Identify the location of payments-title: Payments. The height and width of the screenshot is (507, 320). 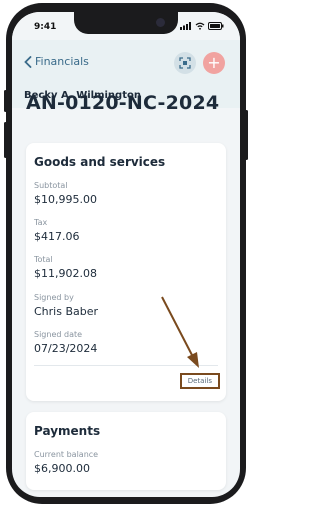
(67, 431).